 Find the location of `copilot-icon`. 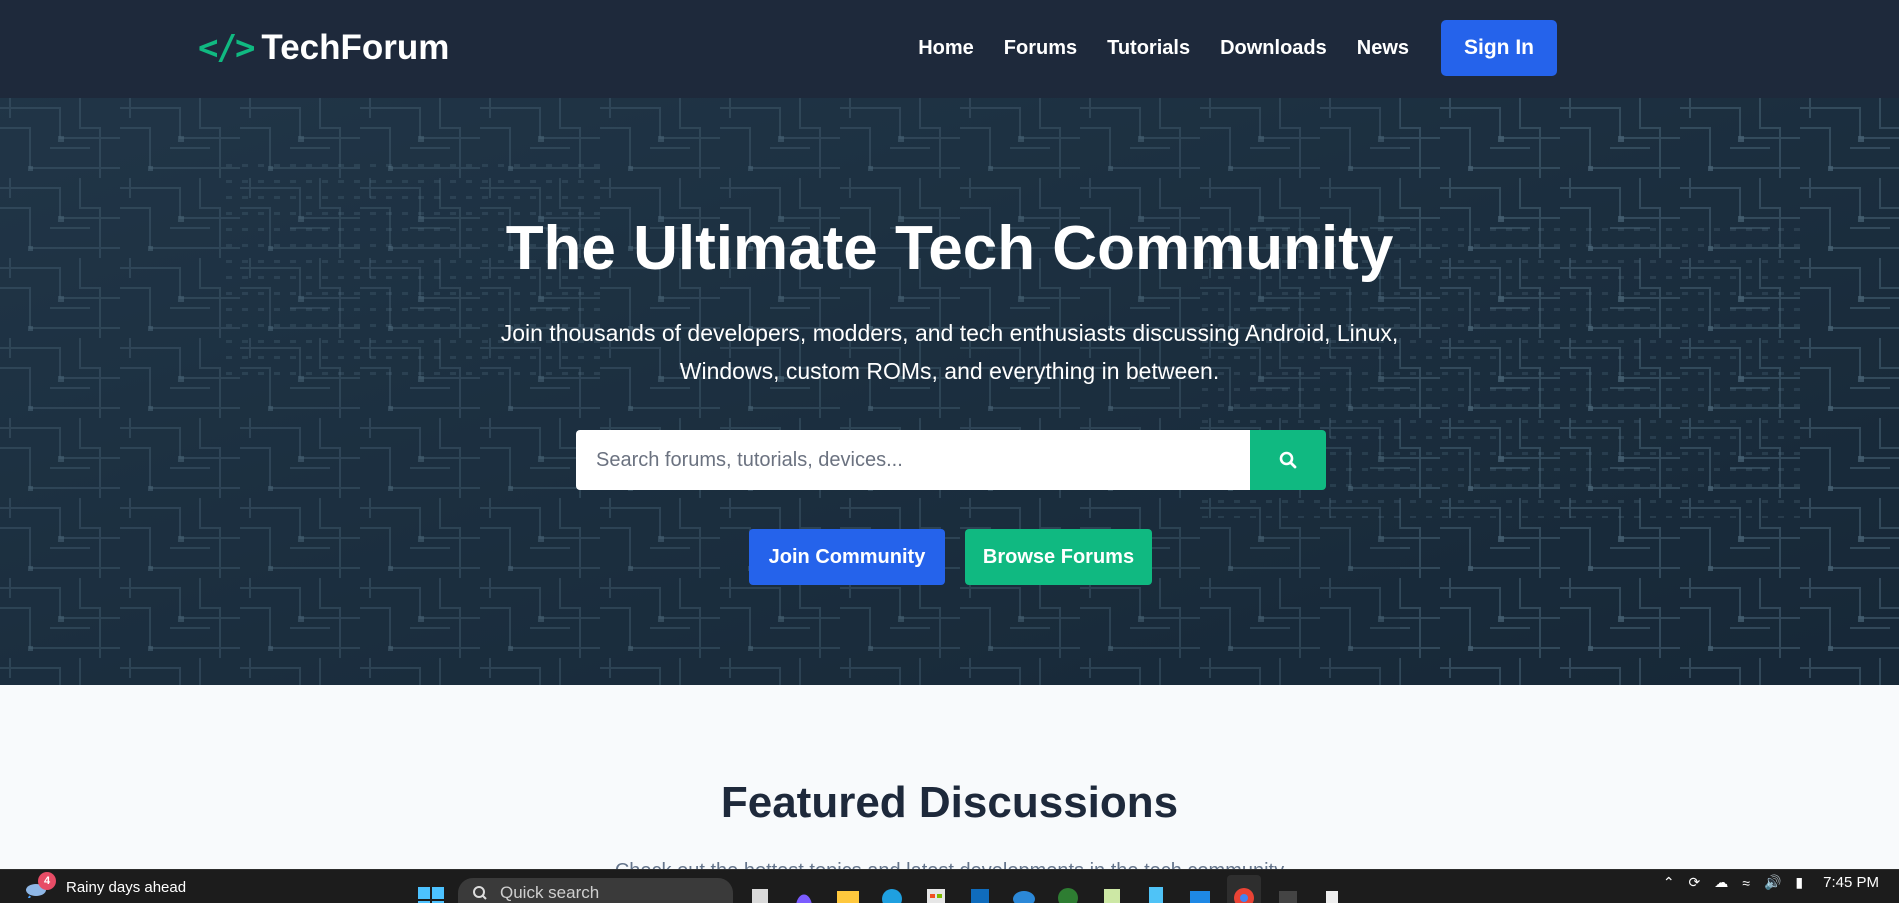

copilot-icon is located at coordinates (804, 889).